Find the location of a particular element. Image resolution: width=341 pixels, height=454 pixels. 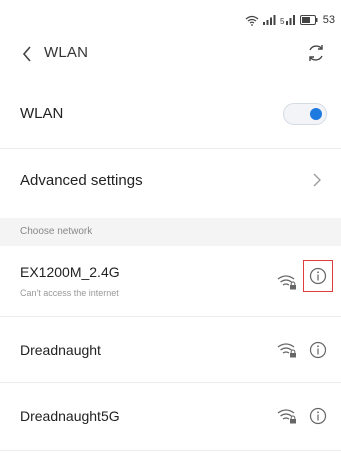

header: WLAN is located at coordinates (170, 54).